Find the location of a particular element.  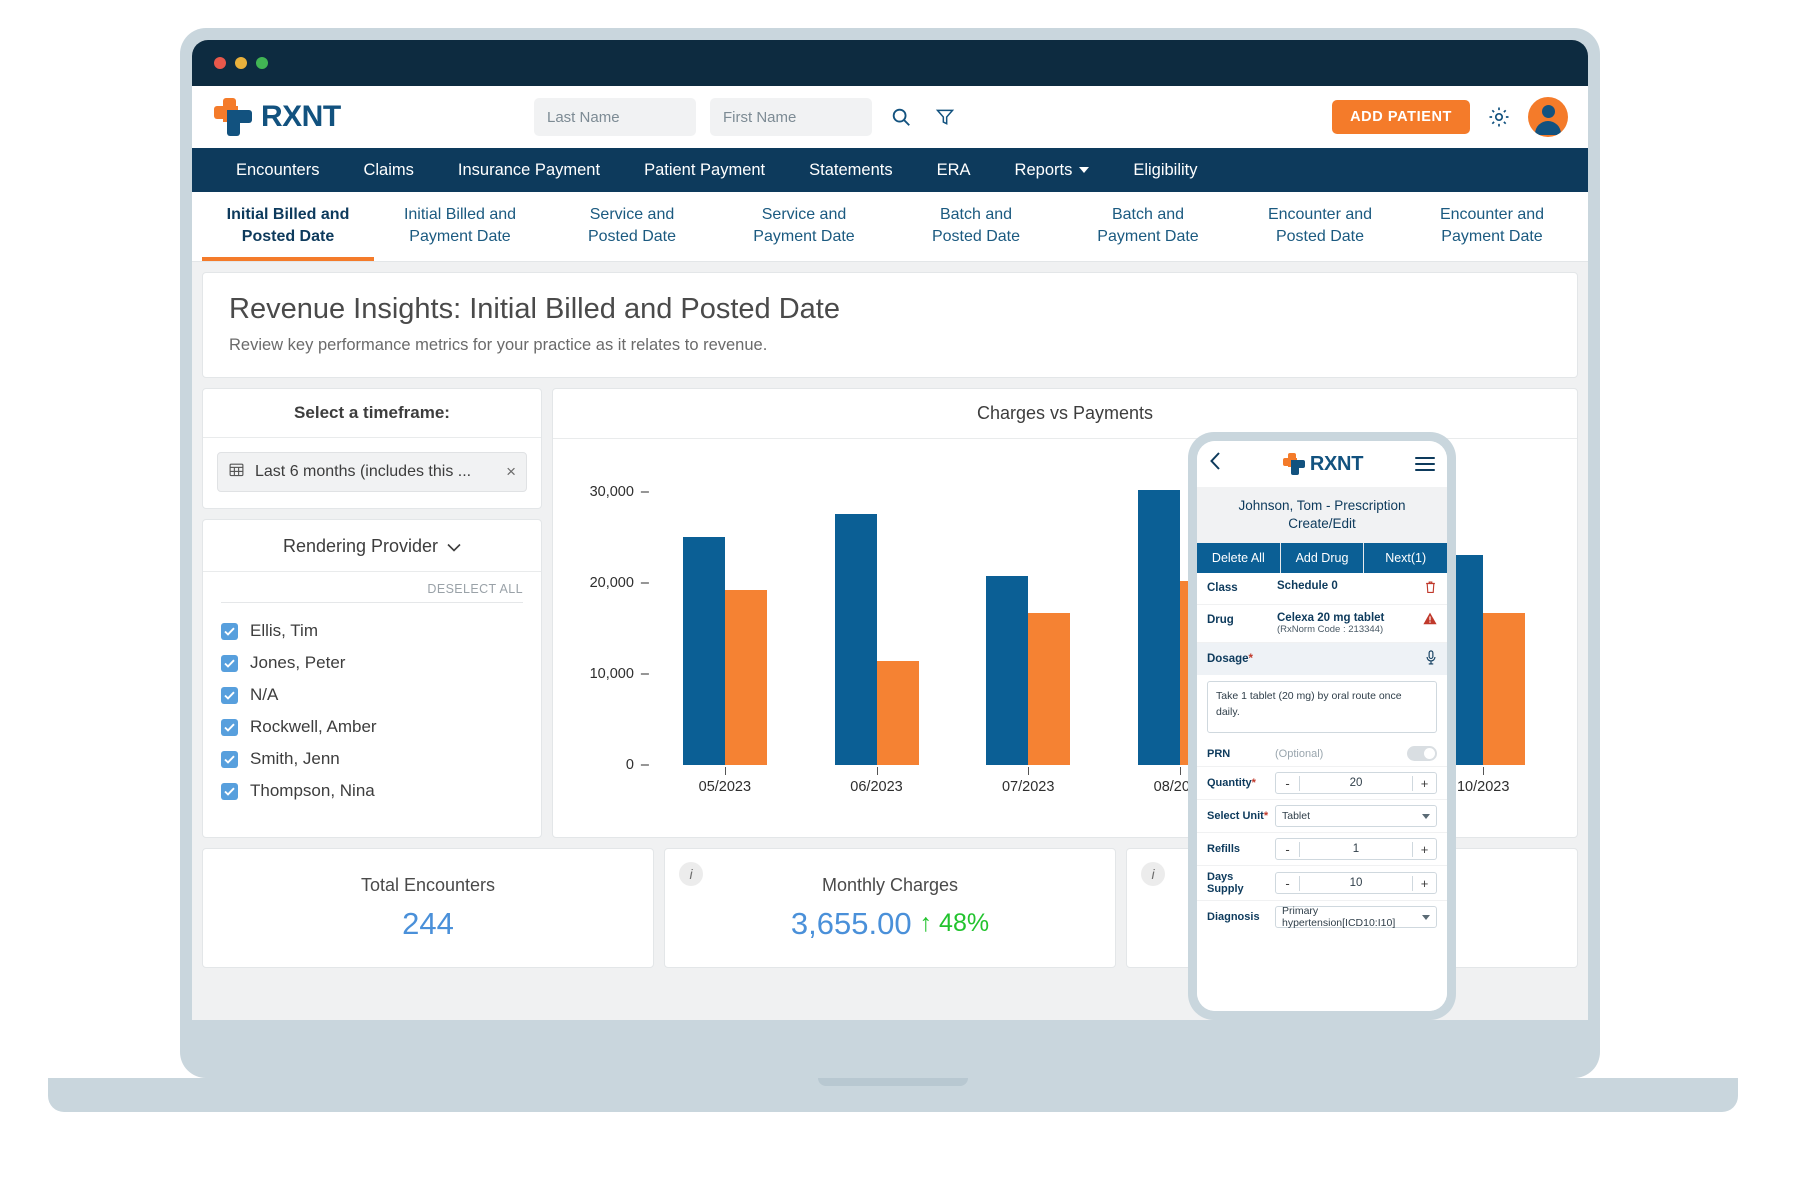

subtab-4: Batch and Posted Date is located at coordinates (976, 226).